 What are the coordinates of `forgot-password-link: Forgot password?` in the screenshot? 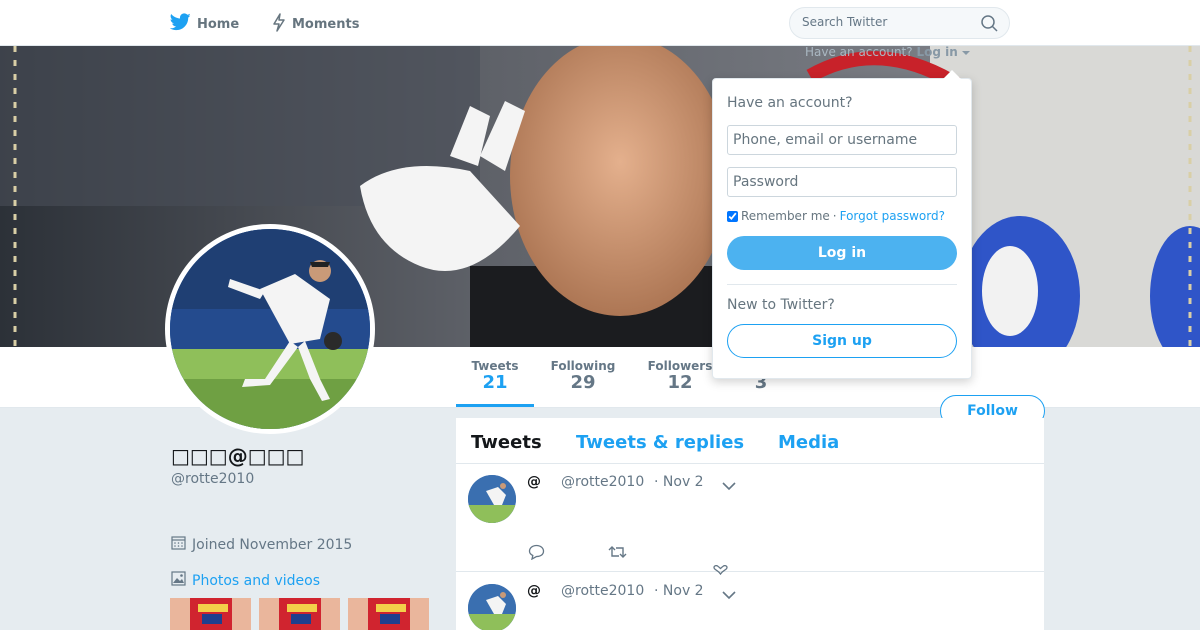 It's located at (892, 216).